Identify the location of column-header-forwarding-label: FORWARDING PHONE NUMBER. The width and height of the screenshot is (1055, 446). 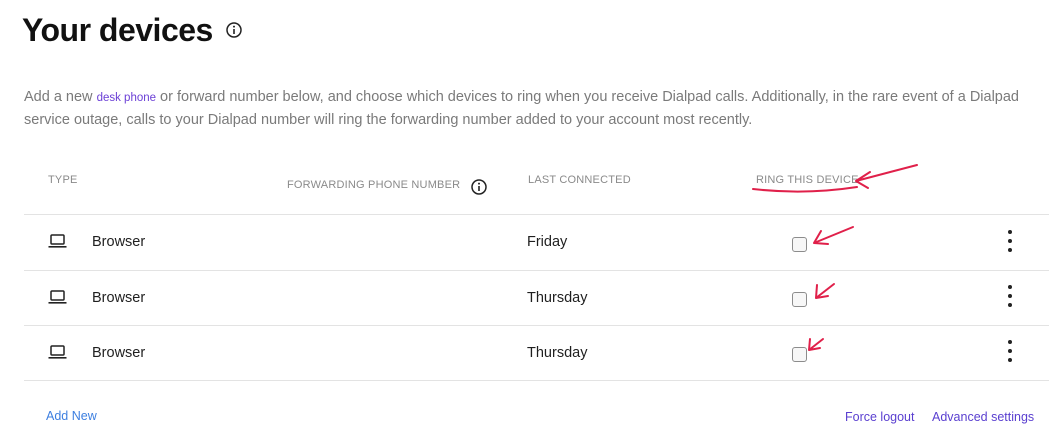
(374, 185).